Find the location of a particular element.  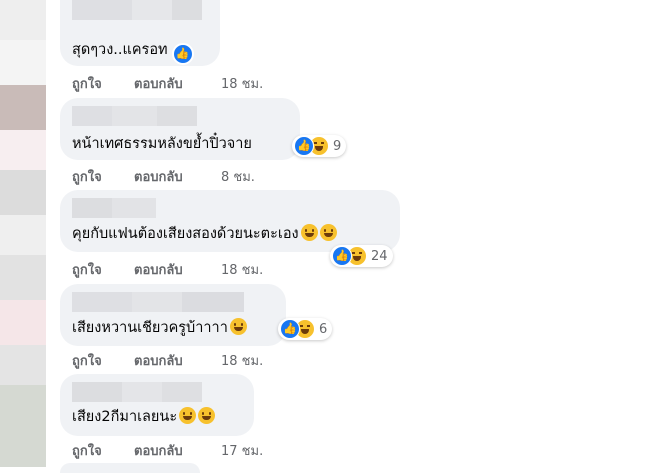

comment-bubble: เสียง2กีมาเลยนะ is located at coordinates (157, 405).